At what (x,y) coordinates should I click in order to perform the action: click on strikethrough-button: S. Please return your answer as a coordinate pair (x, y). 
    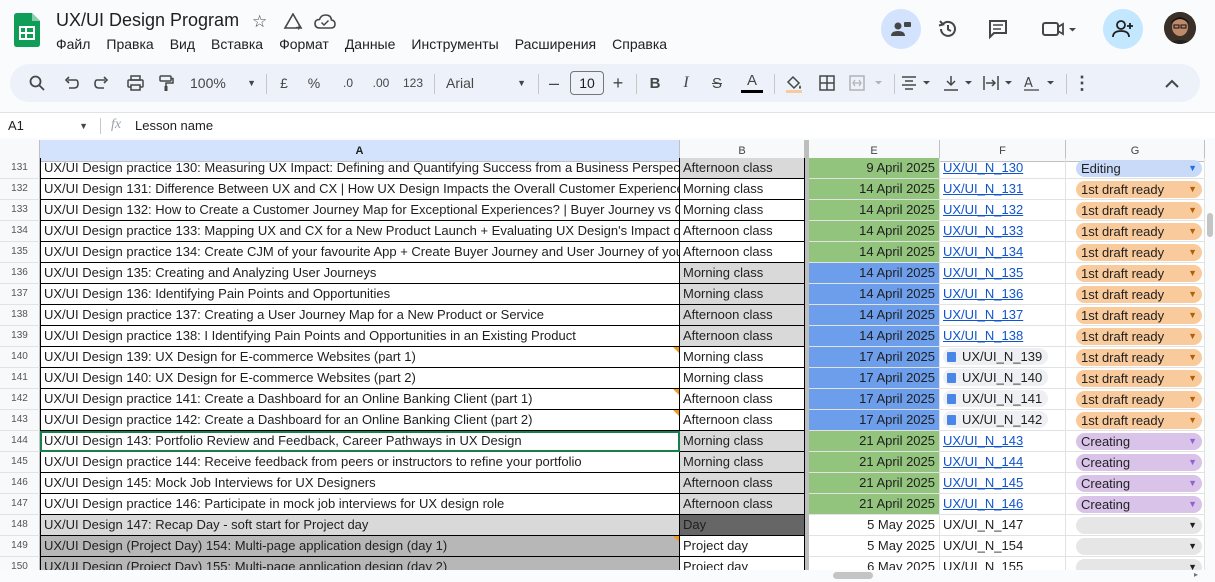
    Looking at the image, I should click on (717, 83).